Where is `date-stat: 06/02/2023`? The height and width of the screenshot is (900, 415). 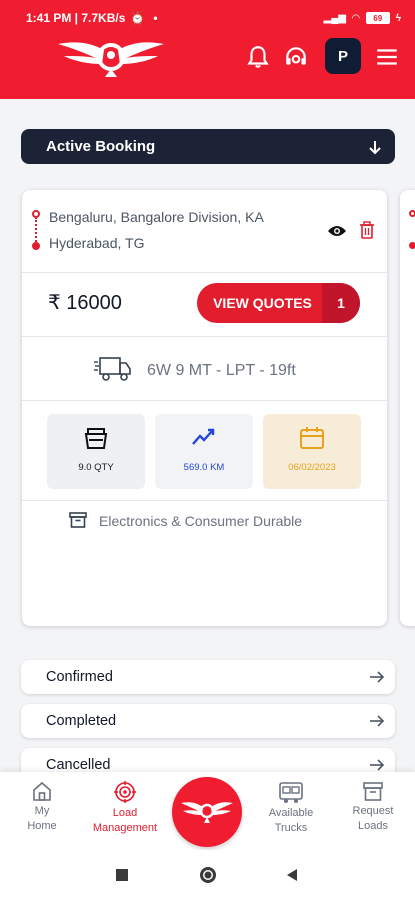 date-stat: 06/02/2023 is located at coordinates (312, 451).